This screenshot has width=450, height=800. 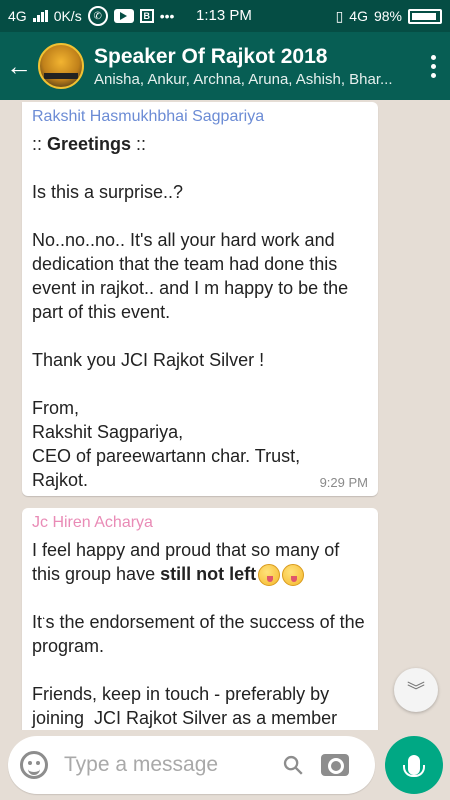 I want to click on battery-percent: 98%, so click(x=387, y=16).